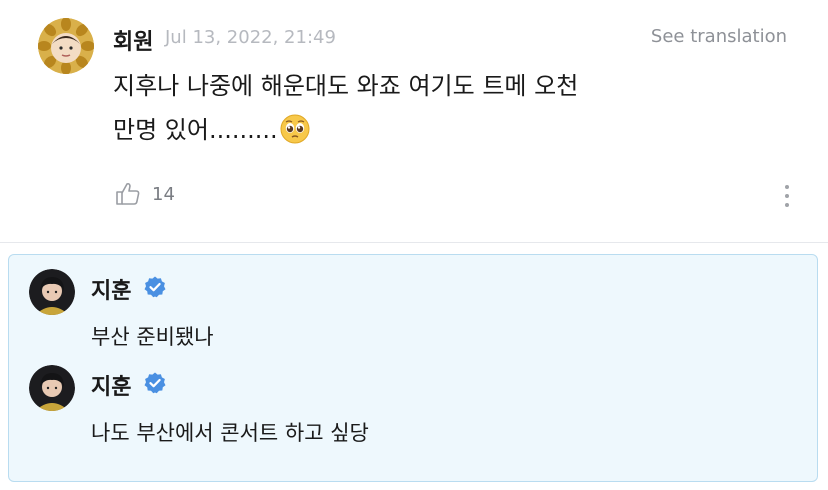  Describe the element at coordinates (250, 37) in the screenshot. I see `post-timestamp: Jul 13, 2022, 21:49` at that location.